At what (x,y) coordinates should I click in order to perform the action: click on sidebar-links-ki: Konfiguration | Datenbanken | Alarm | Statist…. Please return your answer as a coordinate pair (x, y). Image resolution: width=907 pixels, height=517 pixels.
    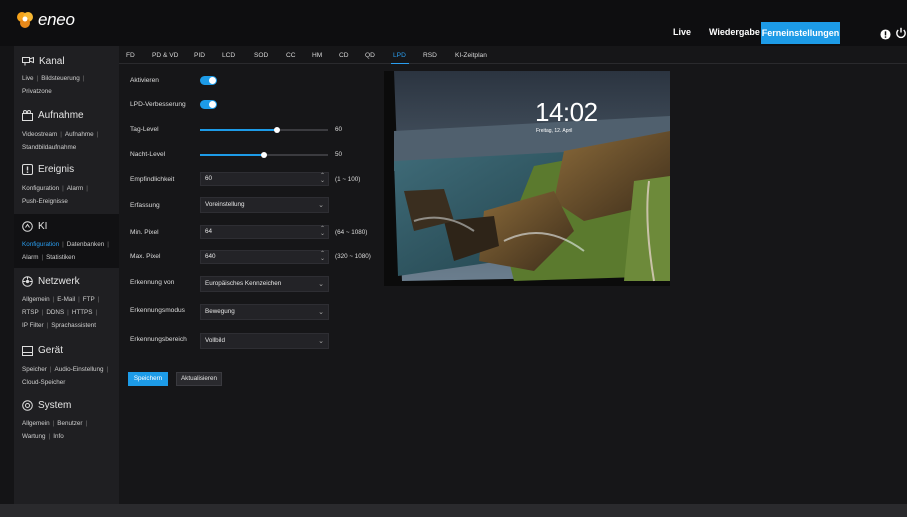
    Looking at the image, I should click on (65, 251).